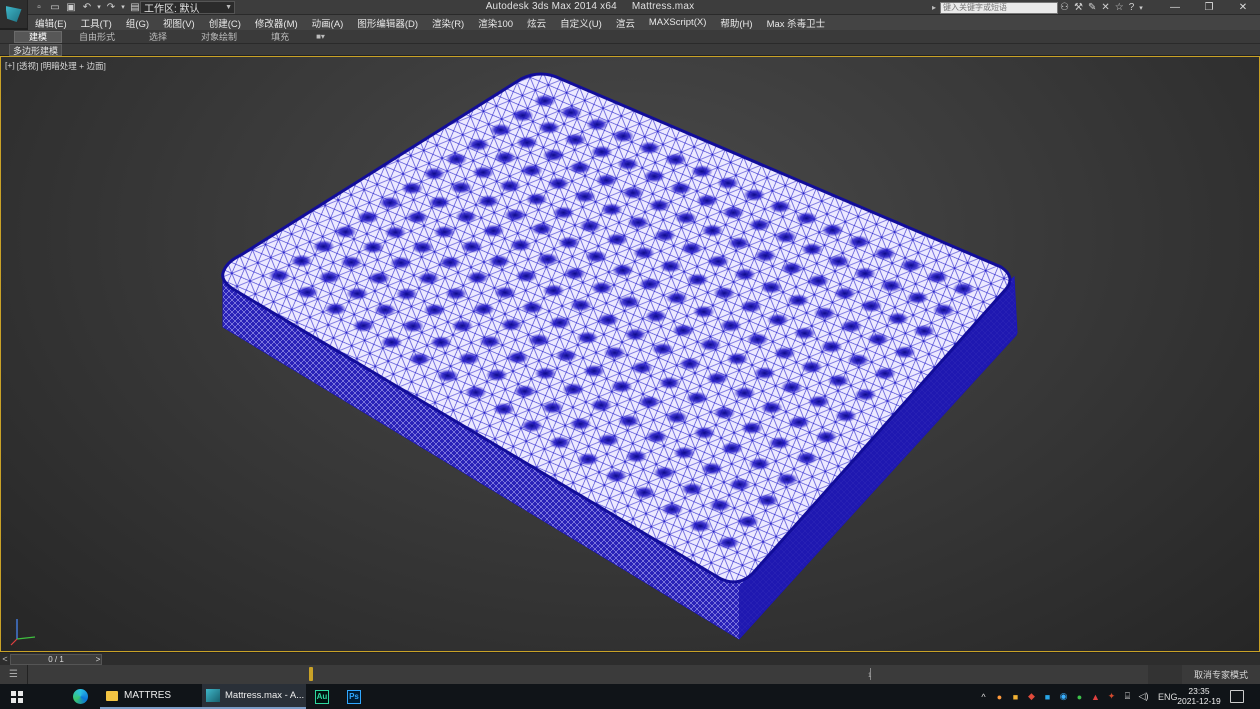 The height and width of the screenshot is (709, 1260). What do you see at coordinates (1092, 7) in the screenshot?
I see `communication-icon: ✎` at bounding box center [1092, 7].